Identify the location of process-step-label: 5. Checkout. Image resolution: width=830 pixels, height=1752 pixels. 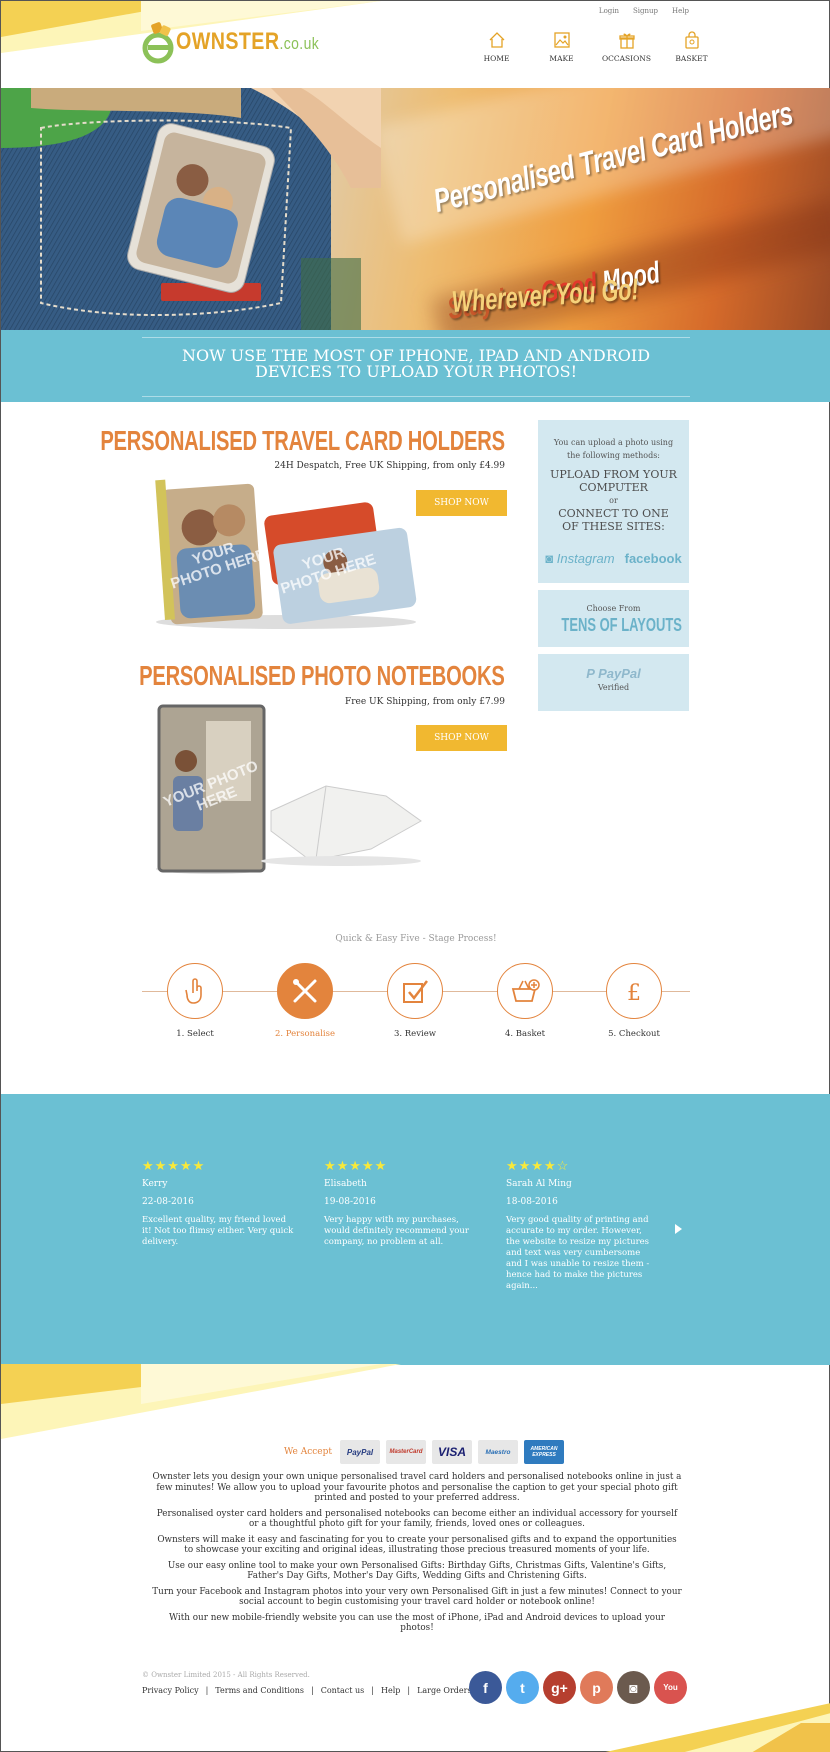
(634, 1034).